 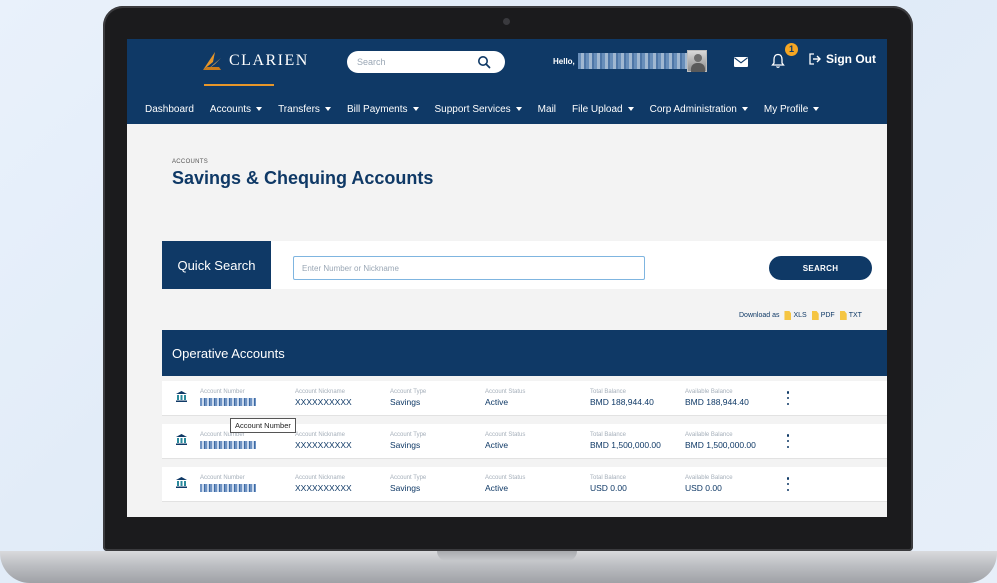 I want to click on laptop-notch, so click(x=507, y=556).